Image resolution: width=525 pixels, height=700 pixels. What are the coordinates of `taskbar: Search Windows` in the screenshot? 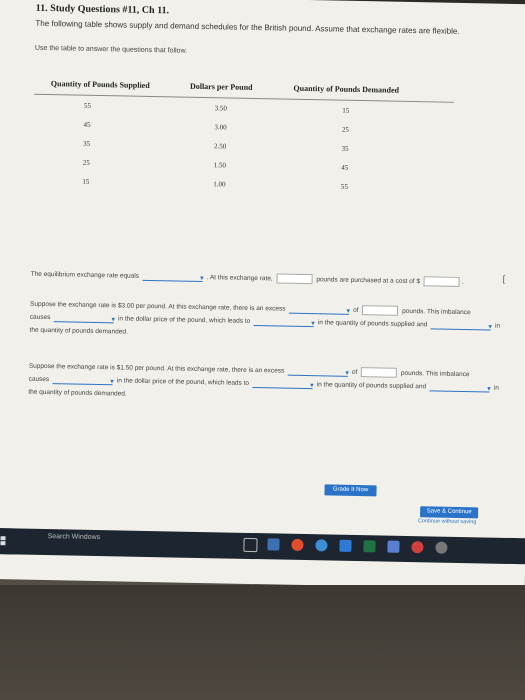 It's located at (262, 546).